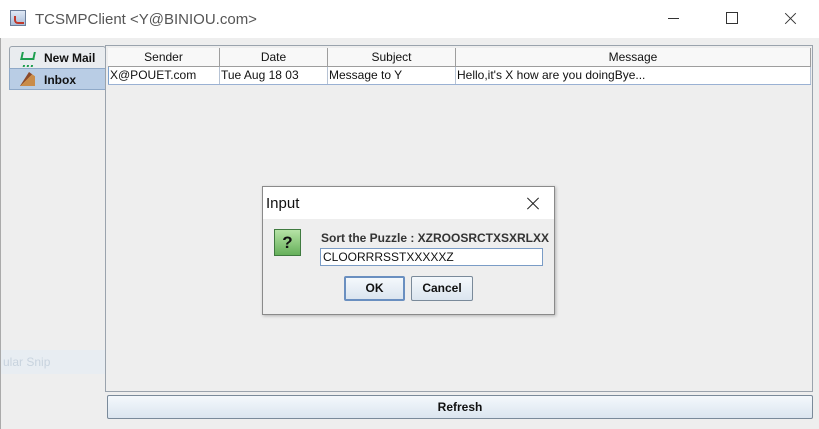 The height and width of the screenshot is (429, 819). What do you see at coordinates (287, 242) in the screenshot?
I see `question-icon: ?` at bounding box center [287, 242].